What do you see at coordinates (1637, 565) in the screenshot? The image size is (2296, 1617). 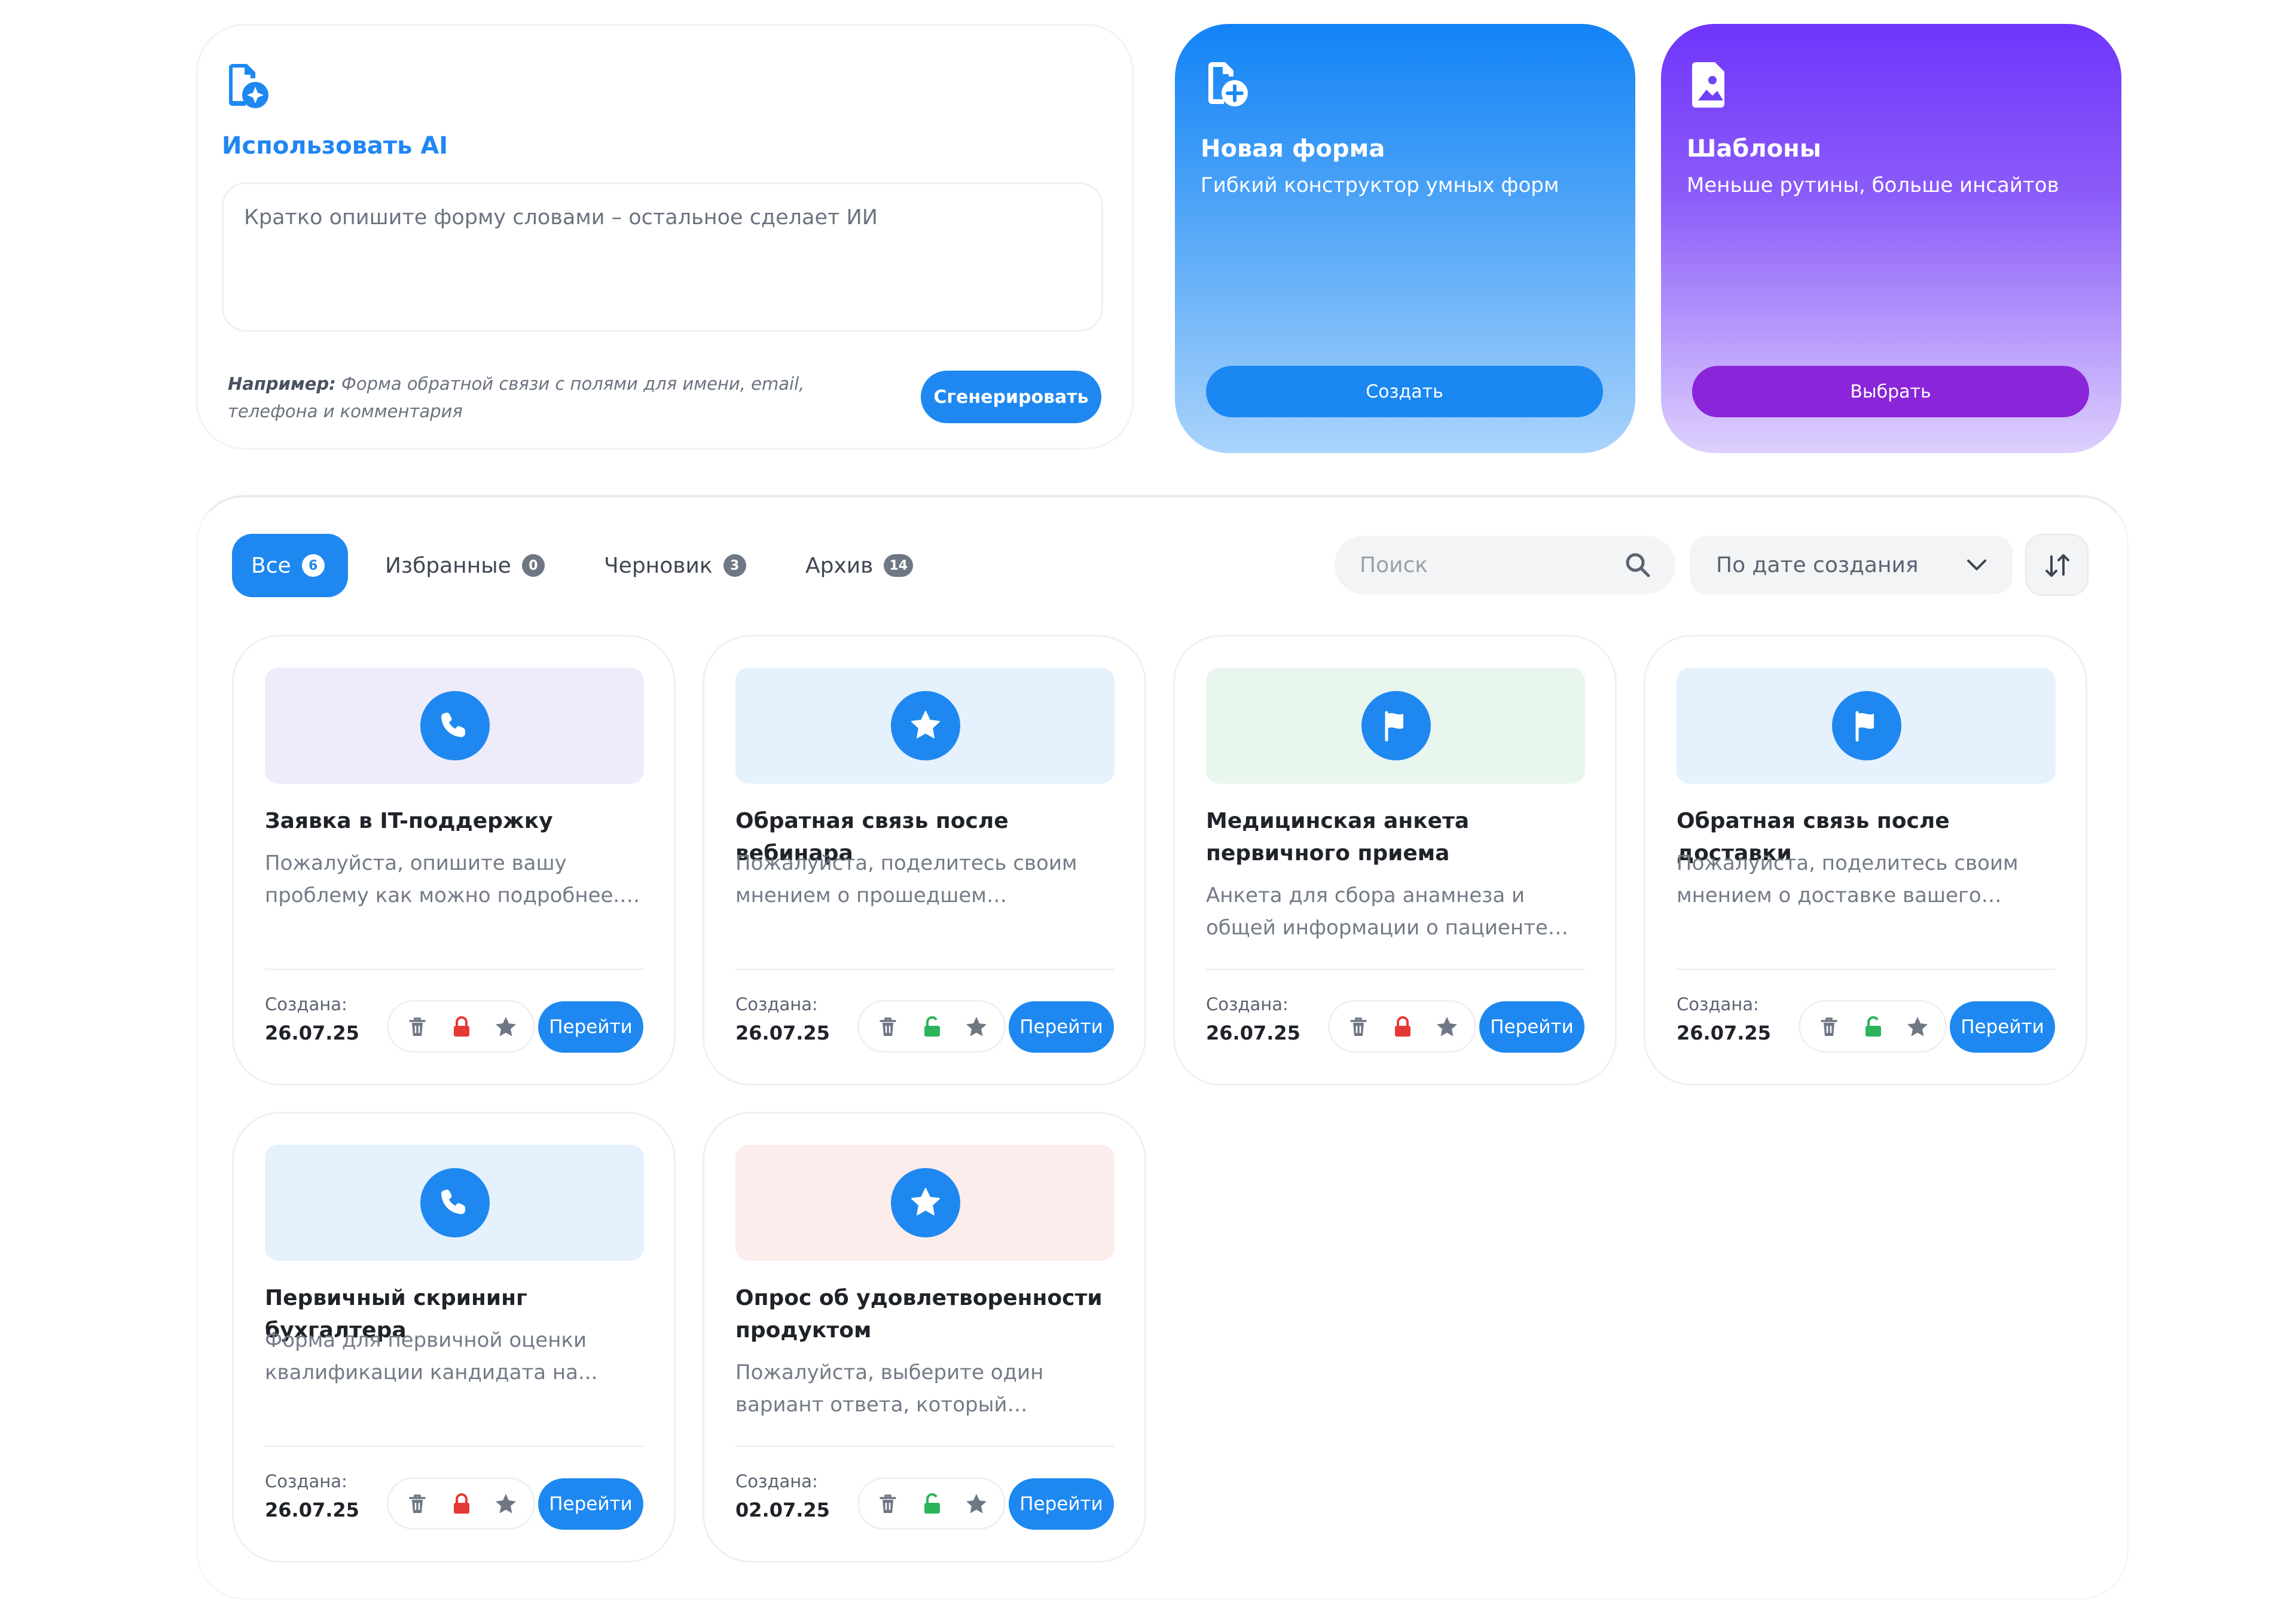 I see `search-icon` at bounding box center [1637, 565].